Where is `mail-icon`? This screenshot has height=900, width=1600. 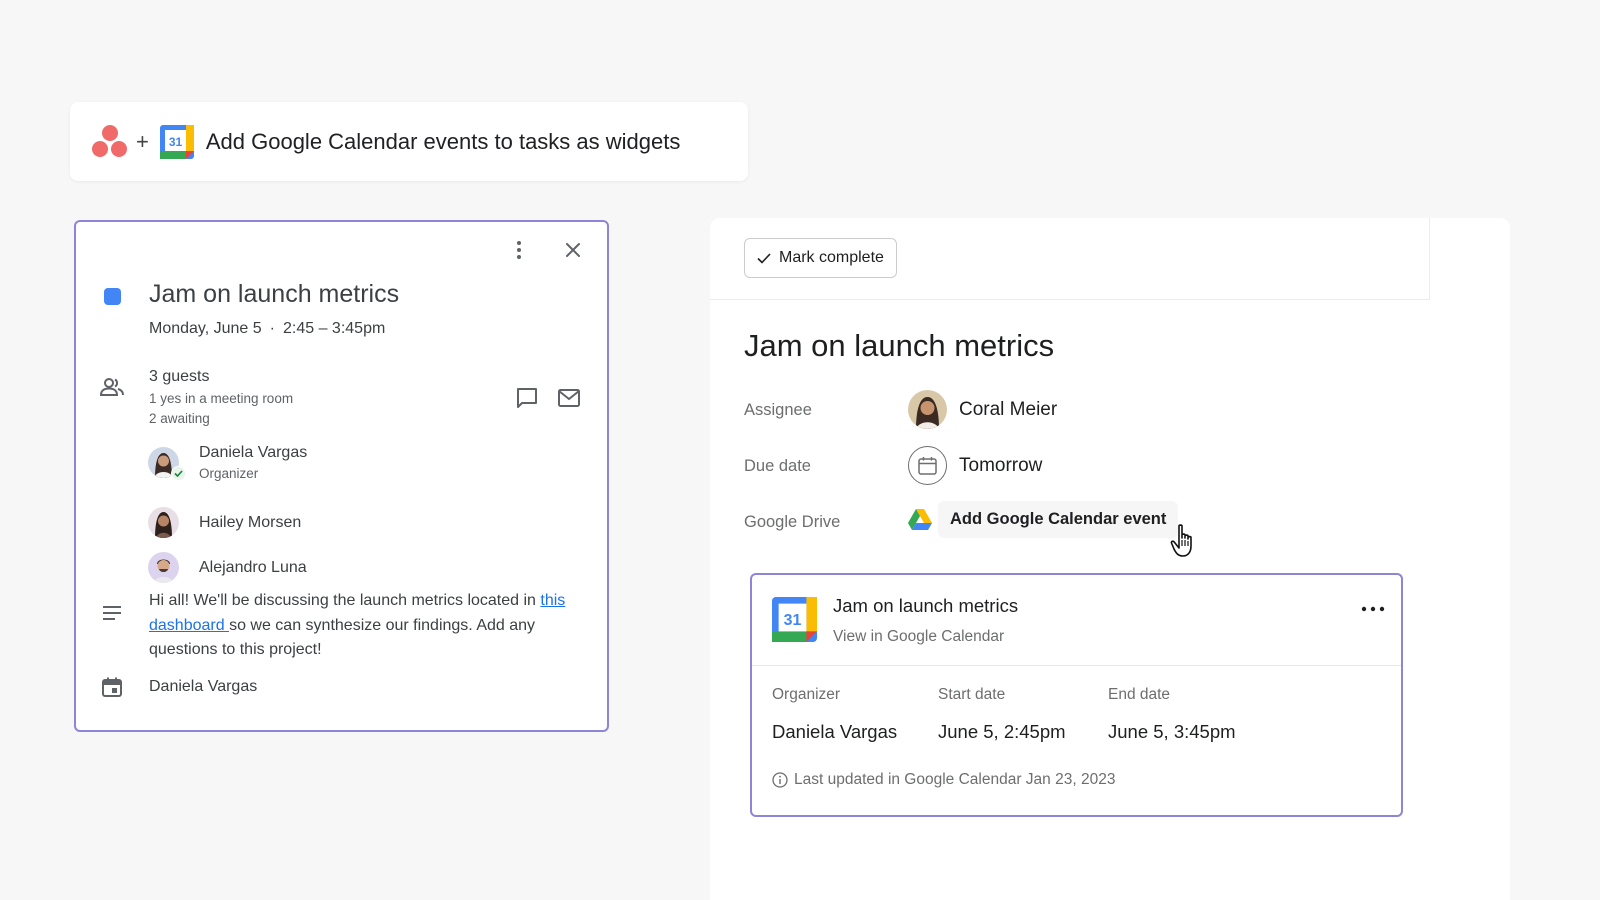 mail-icon is located at coordinates (569, 398).